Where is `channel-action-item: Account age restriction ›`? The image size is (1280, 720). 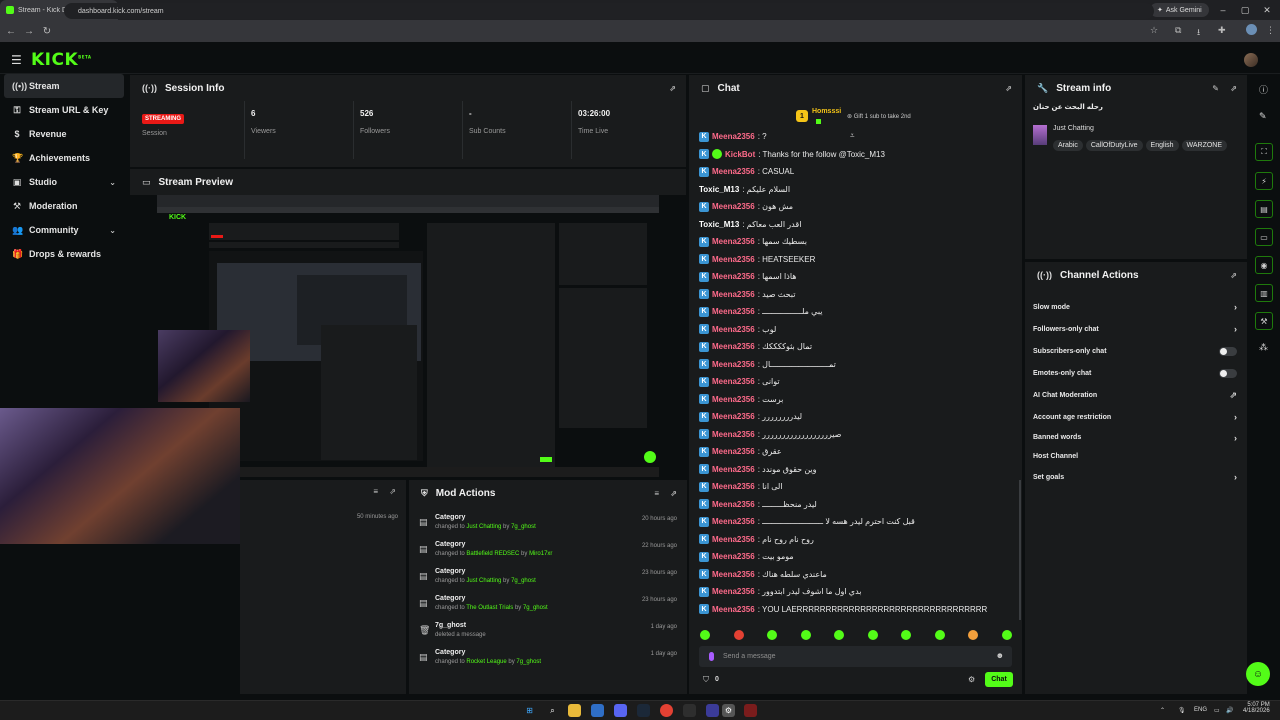
channel-action-item: Account age restriction › is located at coordinates (1136, 417).